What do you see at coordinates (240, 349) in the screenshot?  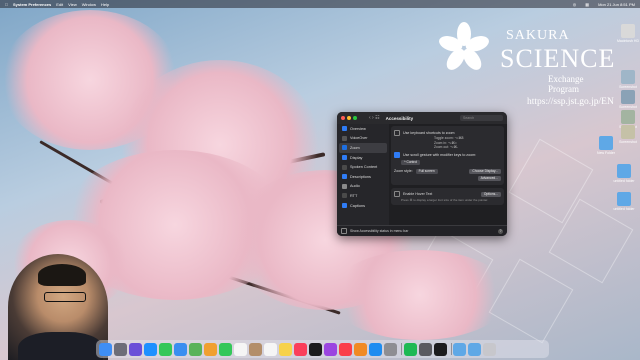 I see `calendar-icon` at bounding box center [240, 349].